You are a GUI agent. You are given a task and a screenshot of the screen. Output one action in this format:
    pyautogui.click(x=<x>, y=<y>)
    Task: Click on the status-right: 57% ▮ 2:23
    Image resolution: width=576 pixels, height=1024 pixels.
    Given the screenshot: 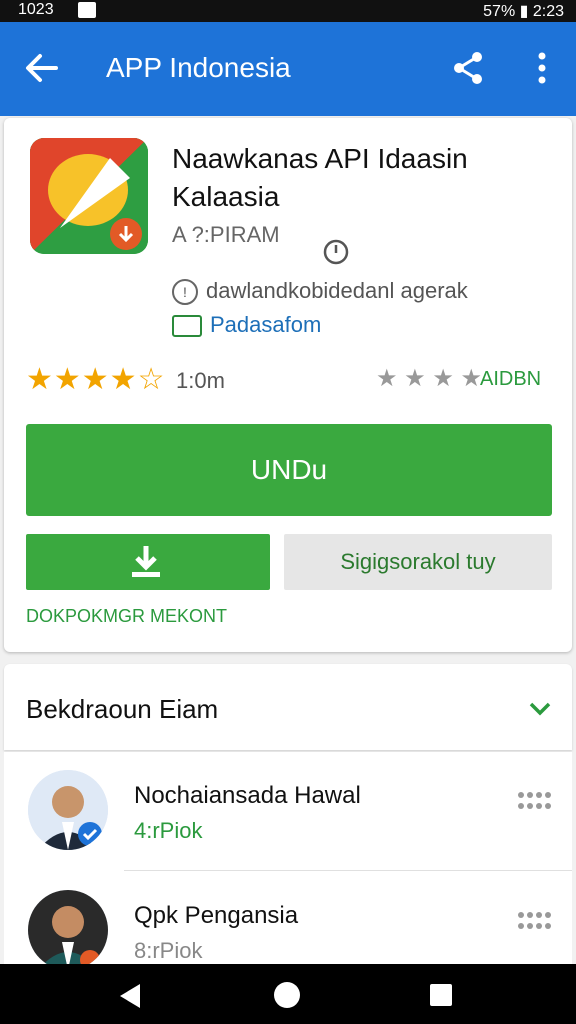 What is the action you would take?
    pyautogui.click(x=523, y=11)
    